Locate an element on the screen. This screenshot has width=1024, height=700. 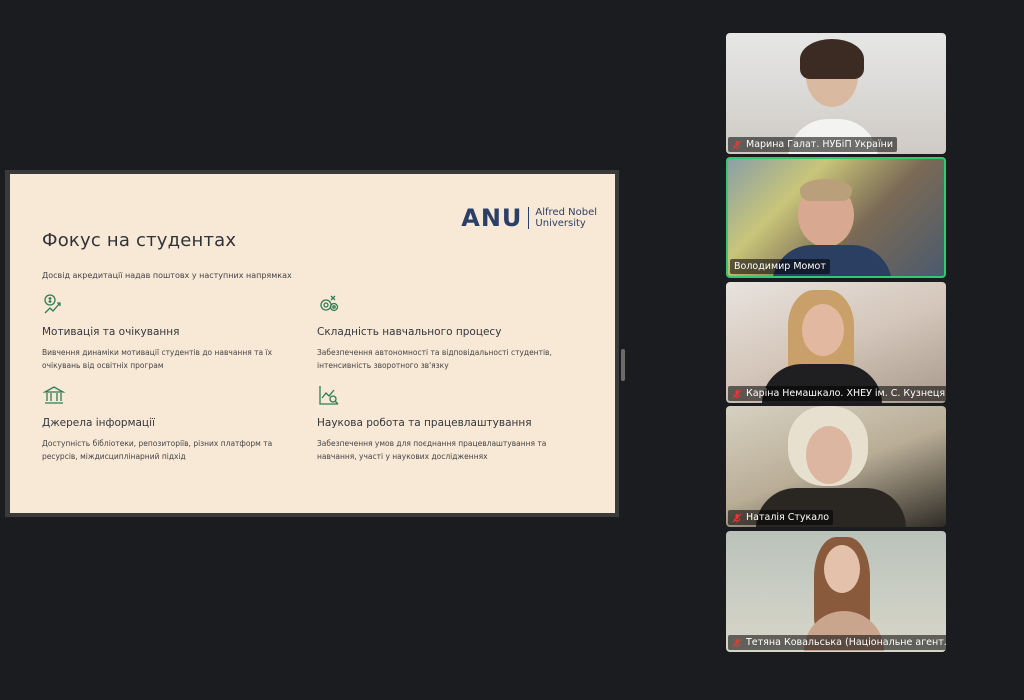
university-logo: ANU Alfred Nobel University is located at coordinates (529, 218).